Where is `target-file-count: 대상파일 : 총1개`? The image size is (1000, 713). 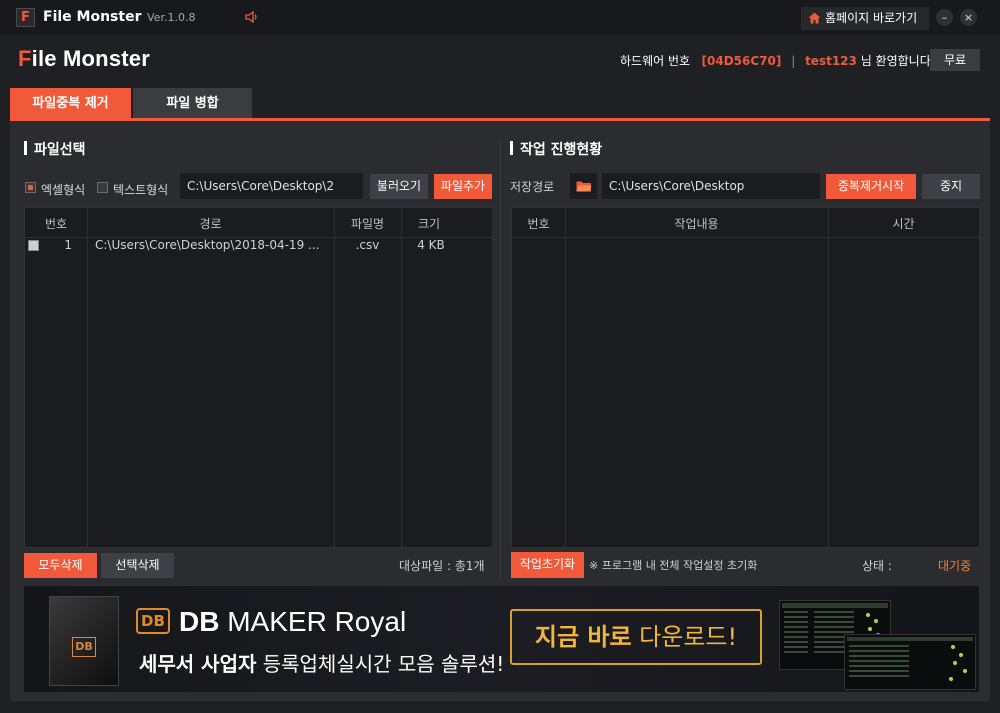
target-file-count: 대상파일 : 총1개 is located at coordinates (442, 565).